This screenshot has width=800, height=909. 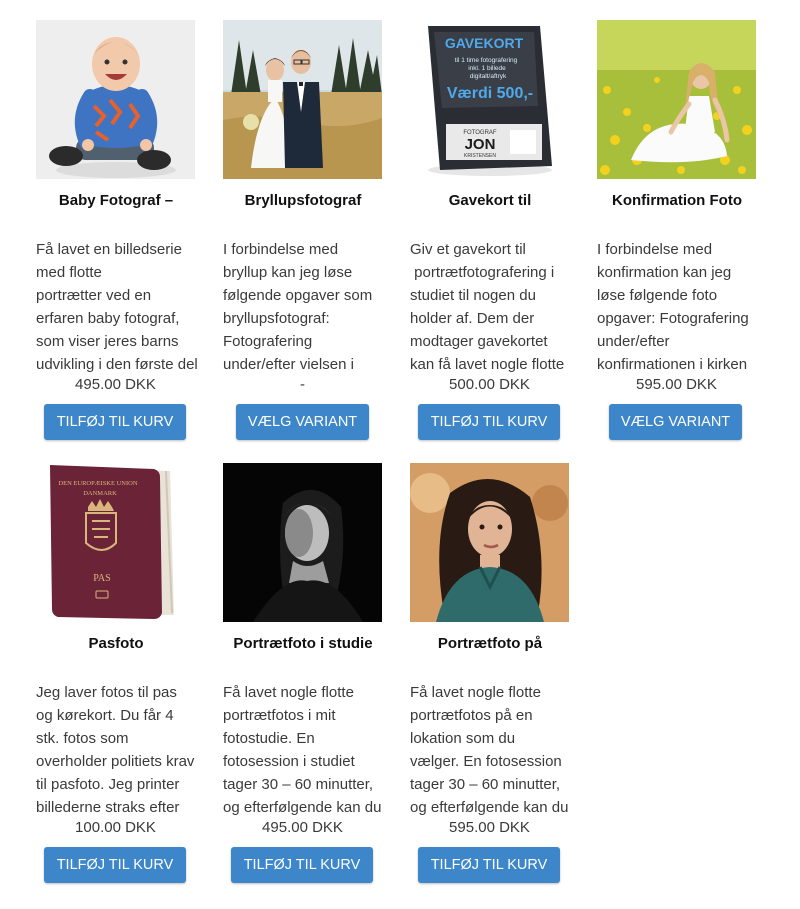 What do you see at coordinates (100, 493) in the screenshot?
I see `svg-text: DANMARK` at bounding box center [100, 493].